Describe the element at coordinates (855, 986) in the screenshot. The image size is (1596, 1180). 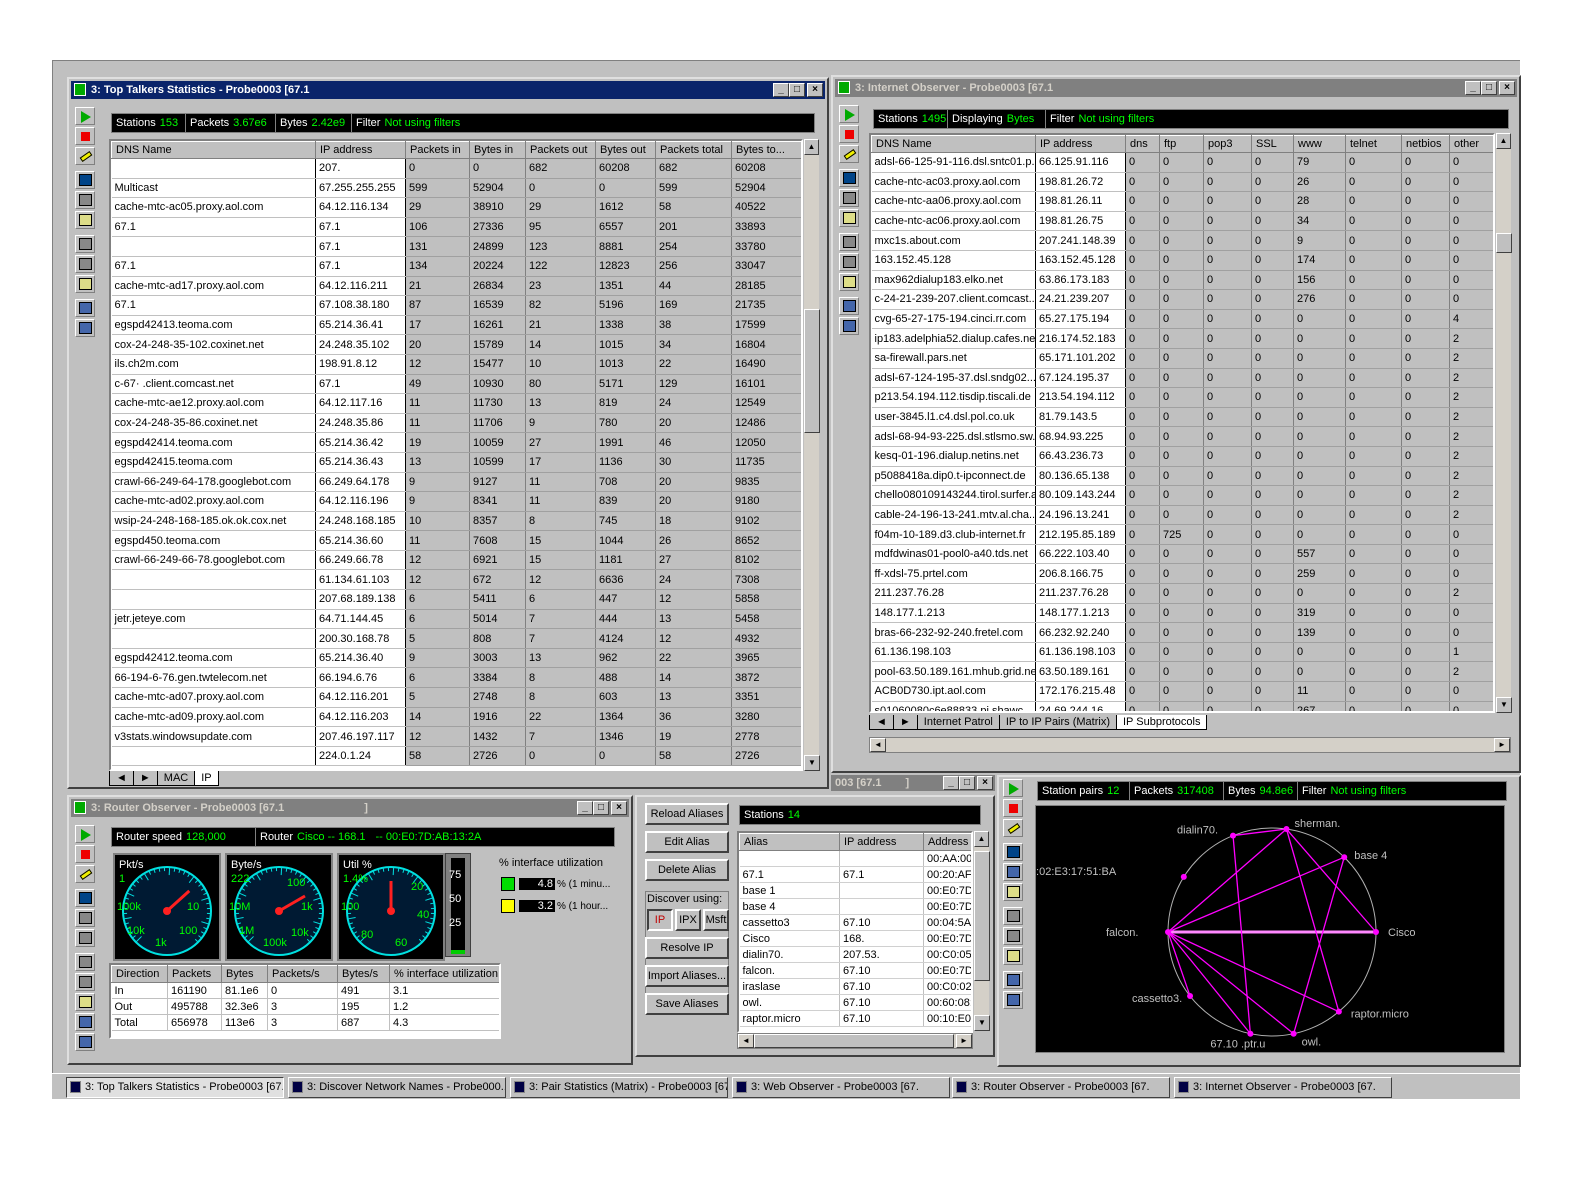
I see `table-row: iraslase 67.10 00:C0:02` at that location.